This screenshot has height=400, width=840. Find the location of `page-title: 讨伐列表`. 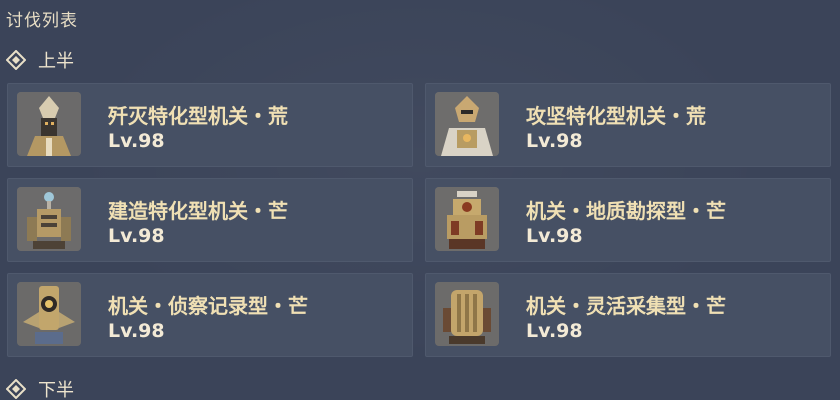

page-title: 讨伐列表 is located at coordinates (42, 21).